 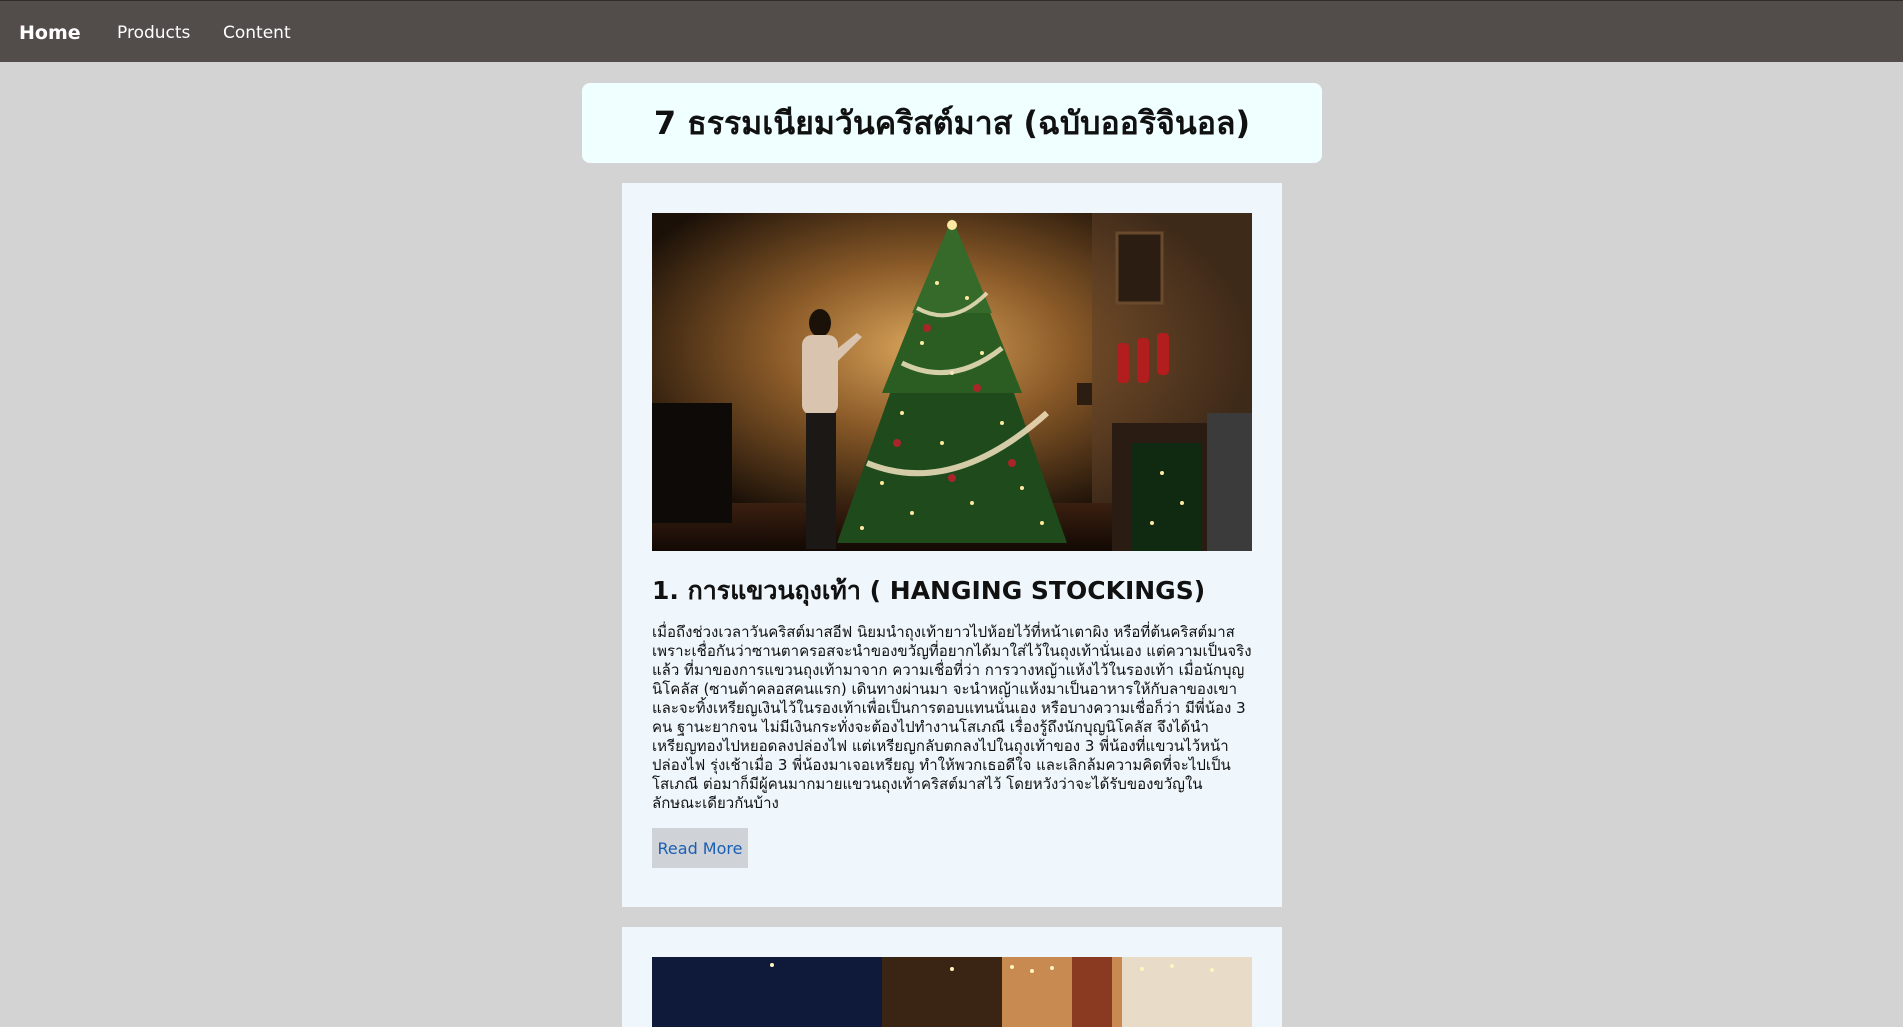 What do you see at coordinates (952, 382) in the screenshot?
I see `christmas-tree-photo` at bounding box center [952, 382].